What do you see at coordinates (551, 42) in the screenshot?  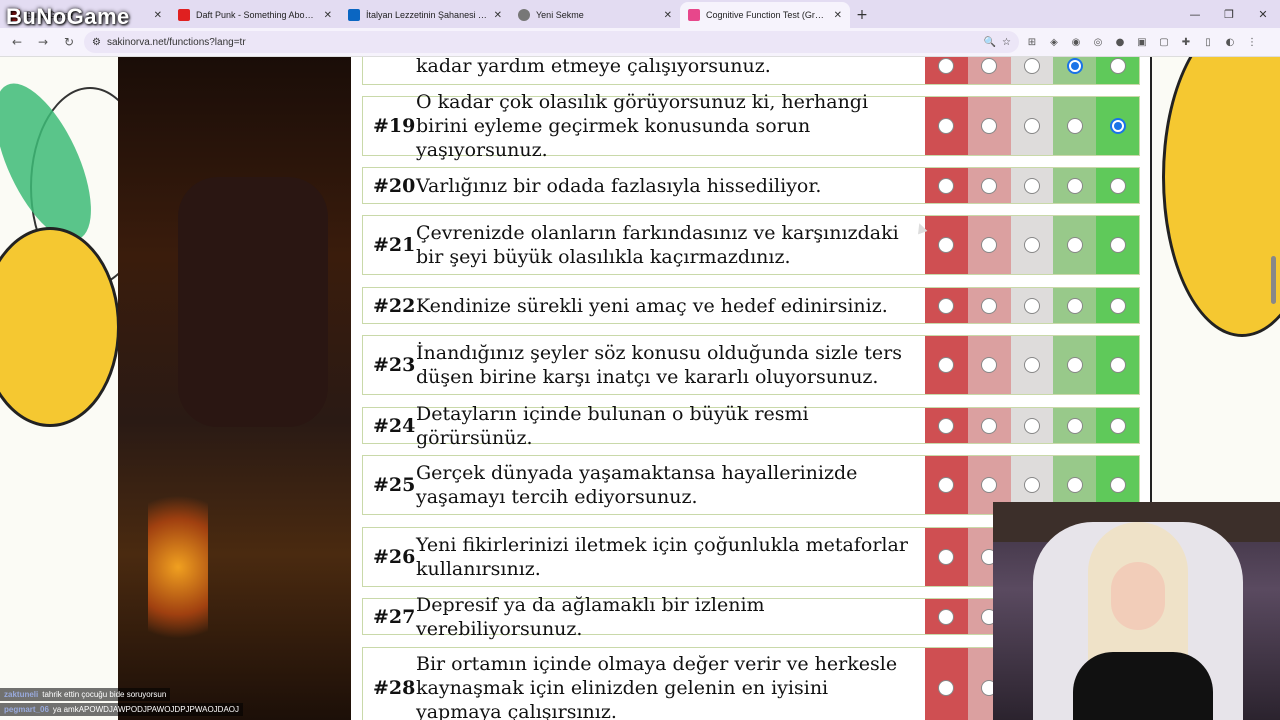 I see `address-bar: ⚙ sakinorva.net/functions?lang=tr 🔍 ☆` at bounding box center [551, 42].